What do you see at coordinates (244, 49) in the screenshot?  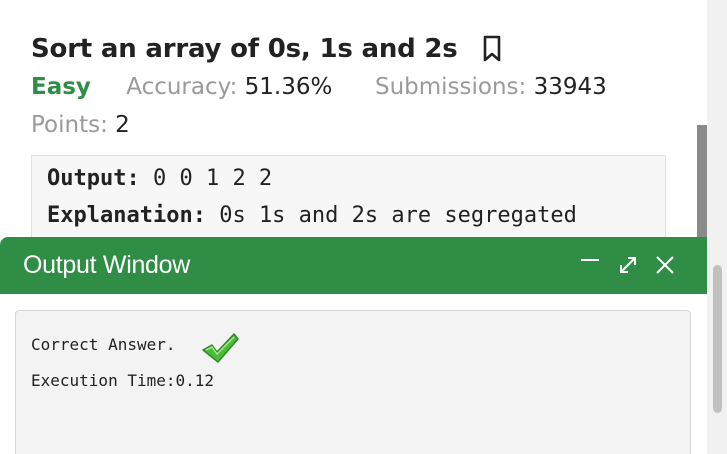 I see `problem-title: Sort an array of 0s, 1s and 2s` at bounding box center [244, 49].